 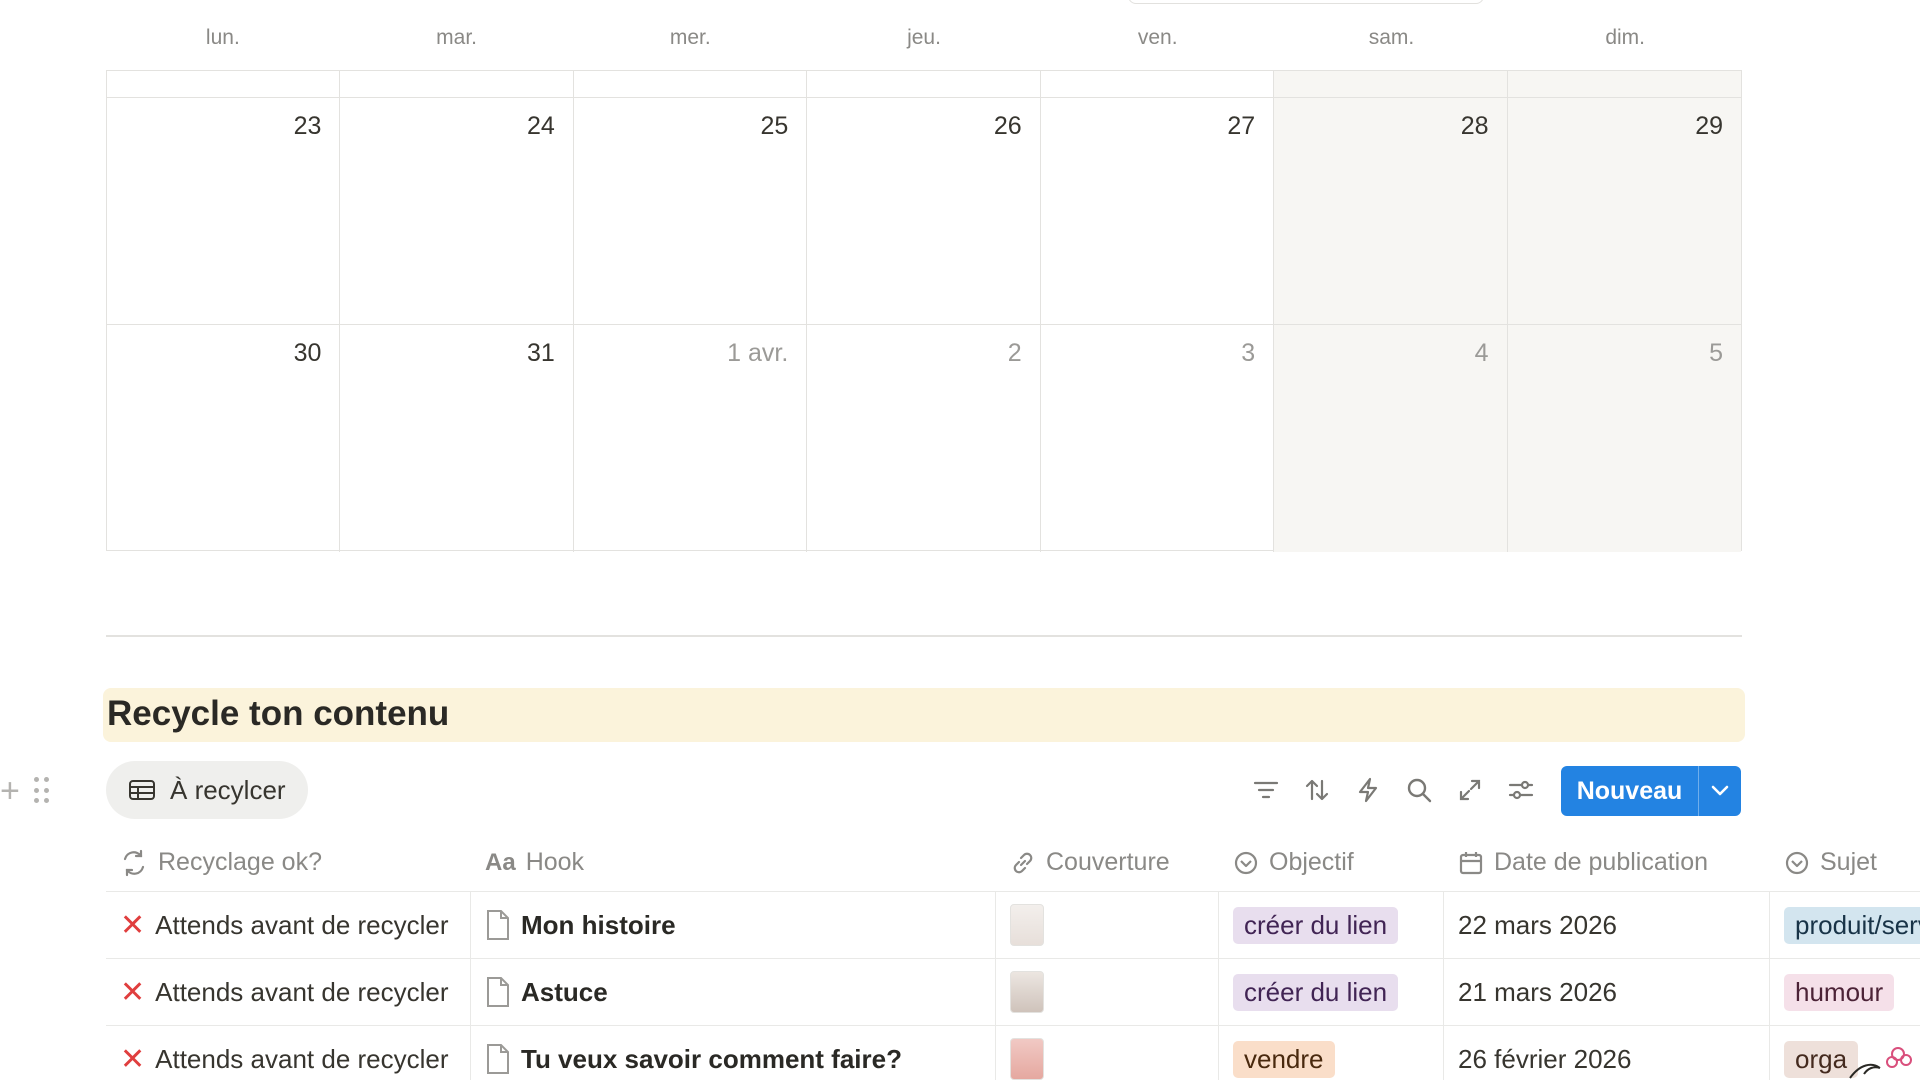 I want to click on table-icon, so click(x=142, y=790).